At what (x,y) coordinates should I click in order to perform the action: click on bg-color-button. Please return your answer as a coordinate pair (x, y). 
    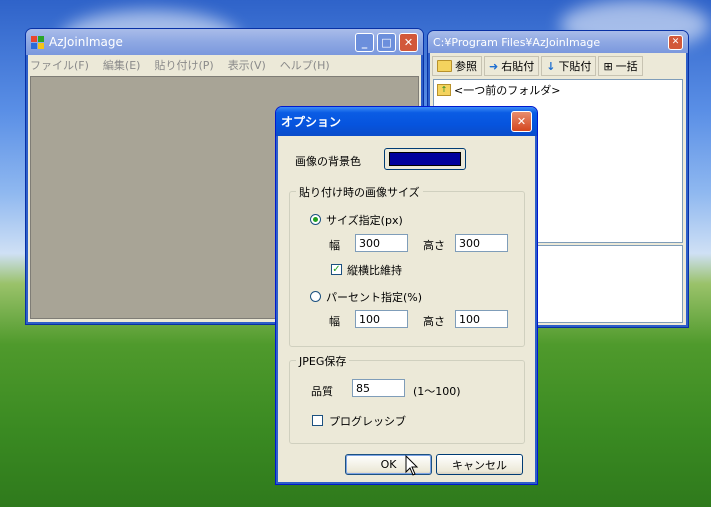
    Looking at the image, I should click on (425, 159).